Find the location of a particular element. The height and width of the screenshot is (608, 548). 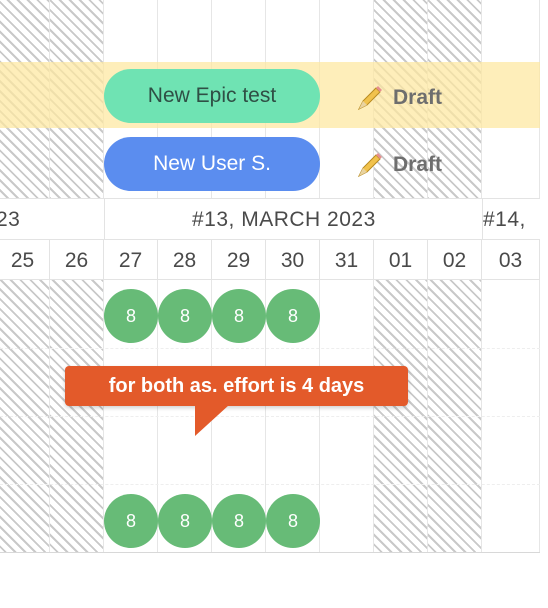

task-status-user-story: Draft is located at coordinates (398, 165).